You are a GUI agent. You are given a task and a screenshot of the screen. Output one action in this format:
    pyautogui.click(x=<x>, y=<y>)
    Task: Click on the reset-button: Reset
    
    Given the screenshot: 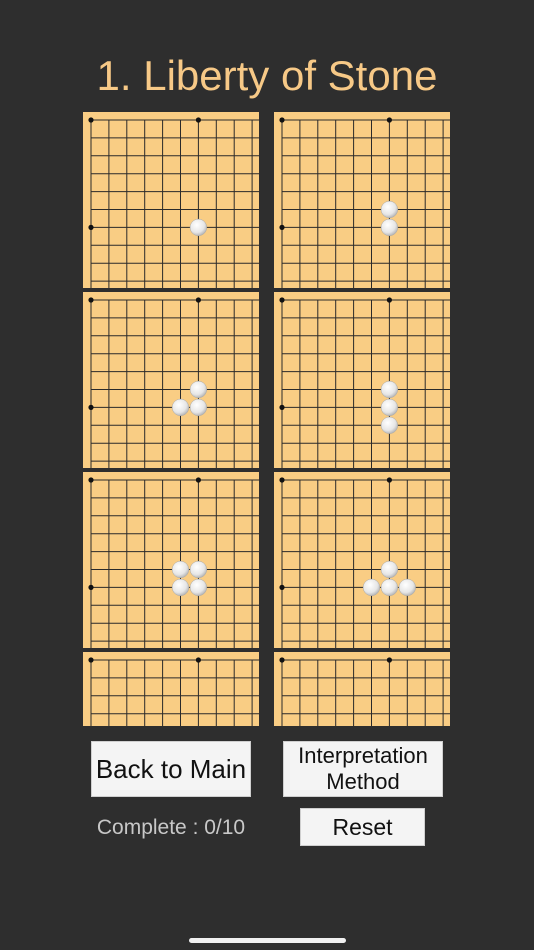 What is the action you would take?
    pyautogui.click(x=362, y=827)
    